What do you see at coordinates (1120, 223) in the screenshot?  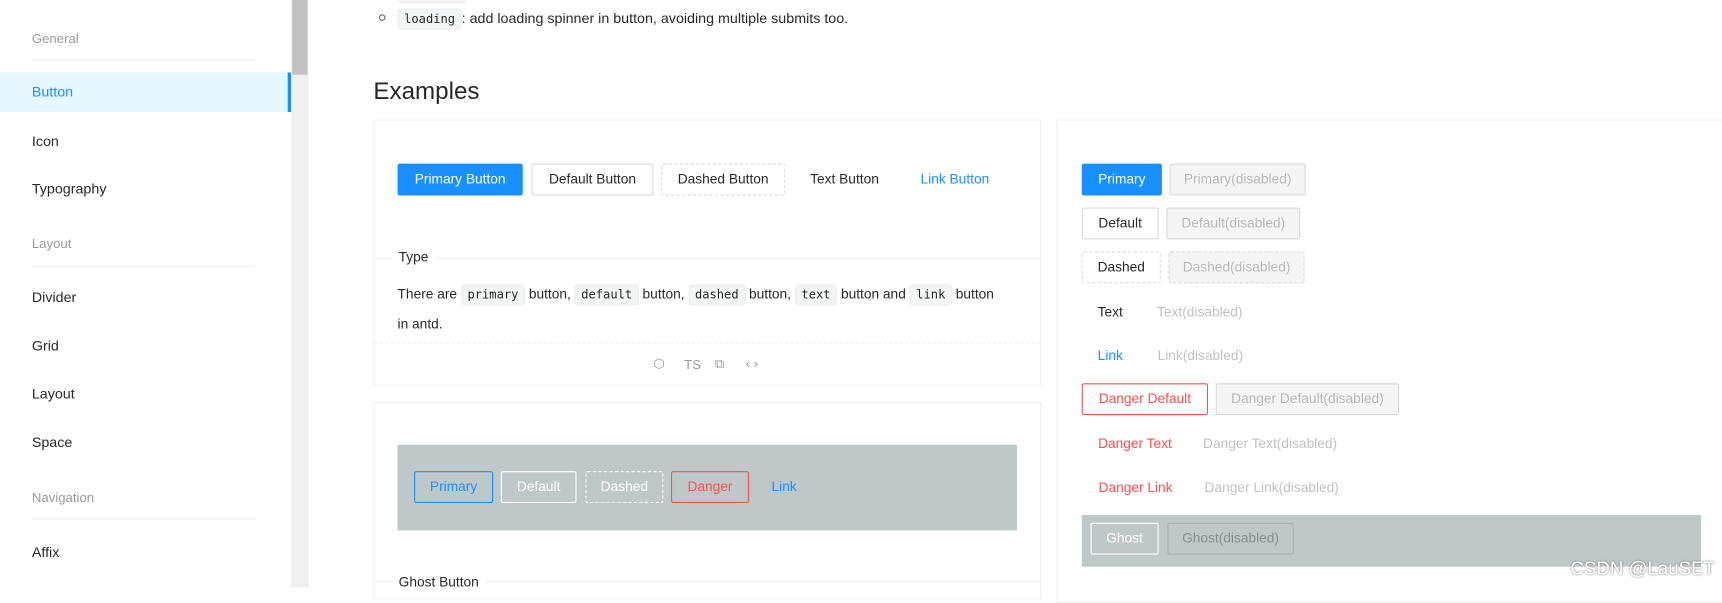 I see `default-button: Default` at bounding box center [1120, 223].